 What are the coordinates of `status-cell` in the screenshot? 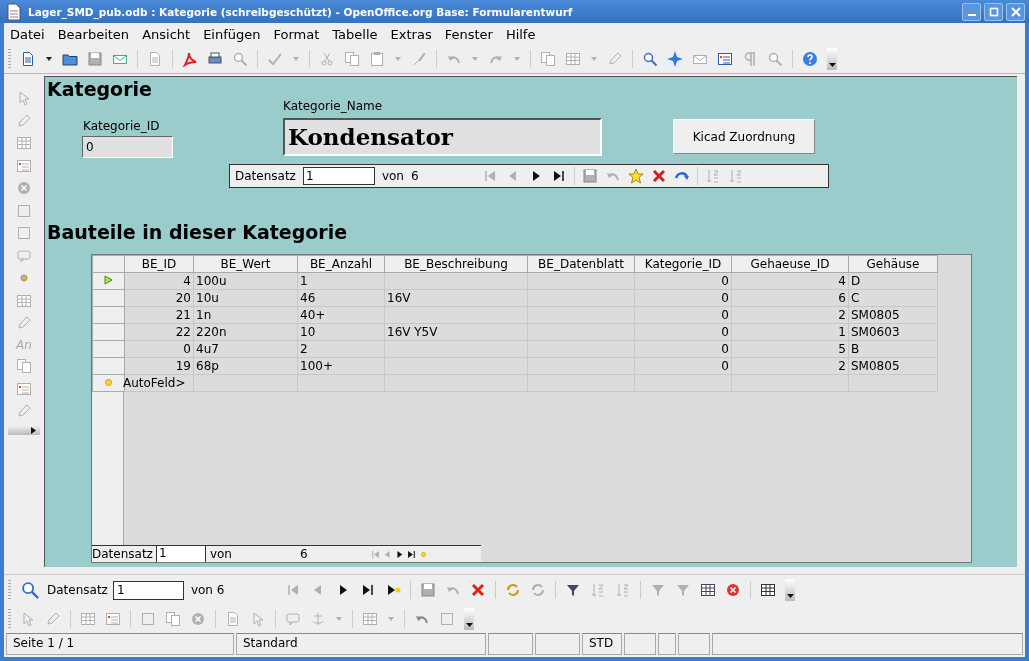 It's located at (694, 644).